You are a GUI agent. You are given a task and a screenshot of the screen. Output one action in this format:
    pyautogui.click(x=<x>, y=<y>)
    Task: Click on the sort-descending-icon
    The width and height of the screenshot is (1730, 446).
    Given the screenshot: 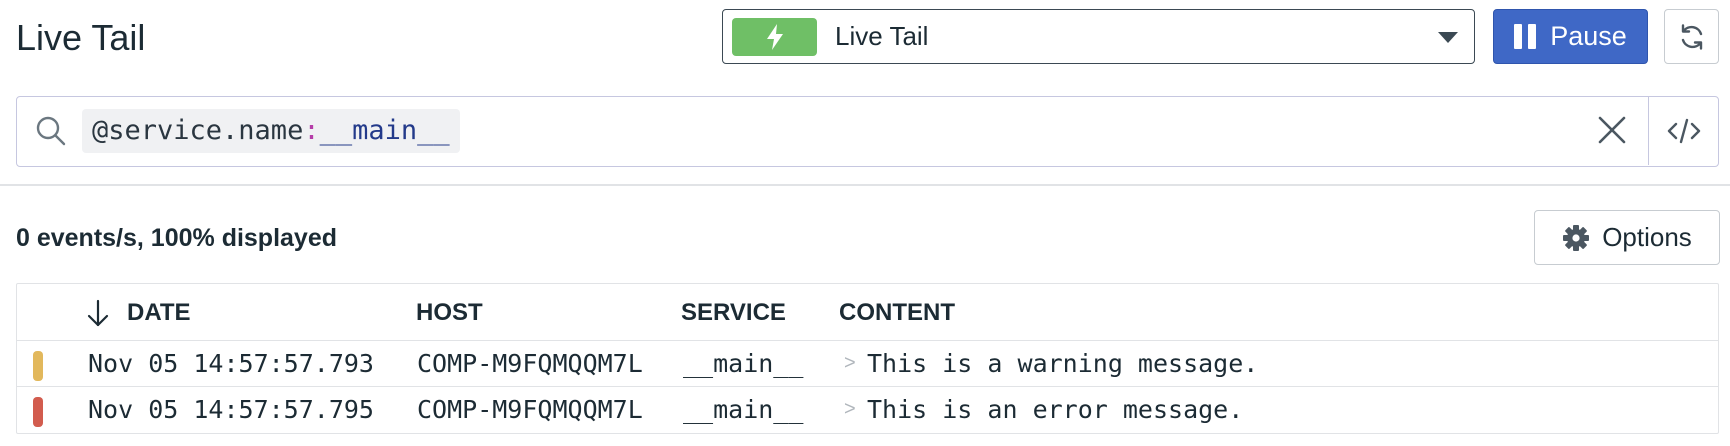 What is the action you would take?
    pyautogui.click(x=98, y=313)
    